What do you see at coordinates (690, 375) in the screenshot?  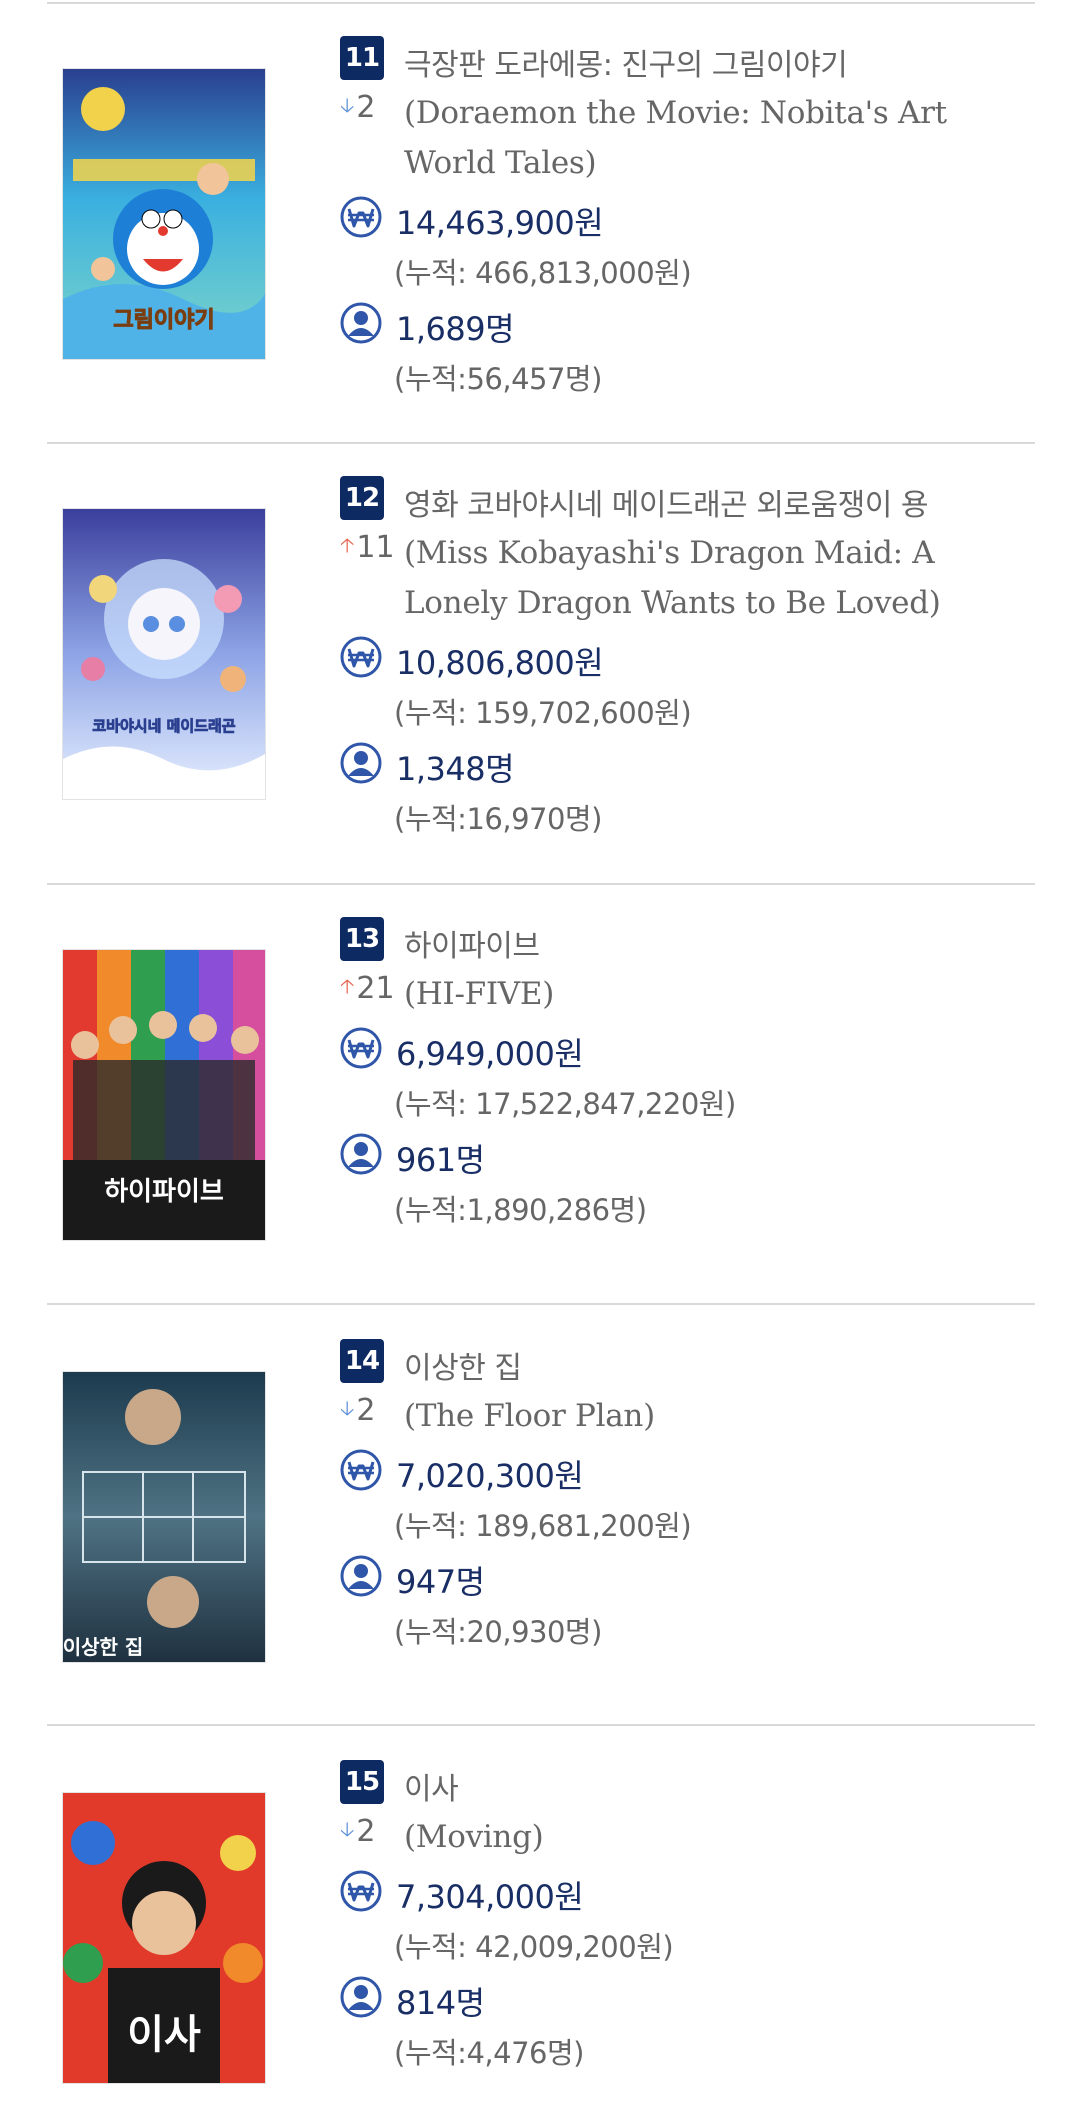 I see `audience-total-row: (누적:56,457명)` at bounding box center [690, 375].